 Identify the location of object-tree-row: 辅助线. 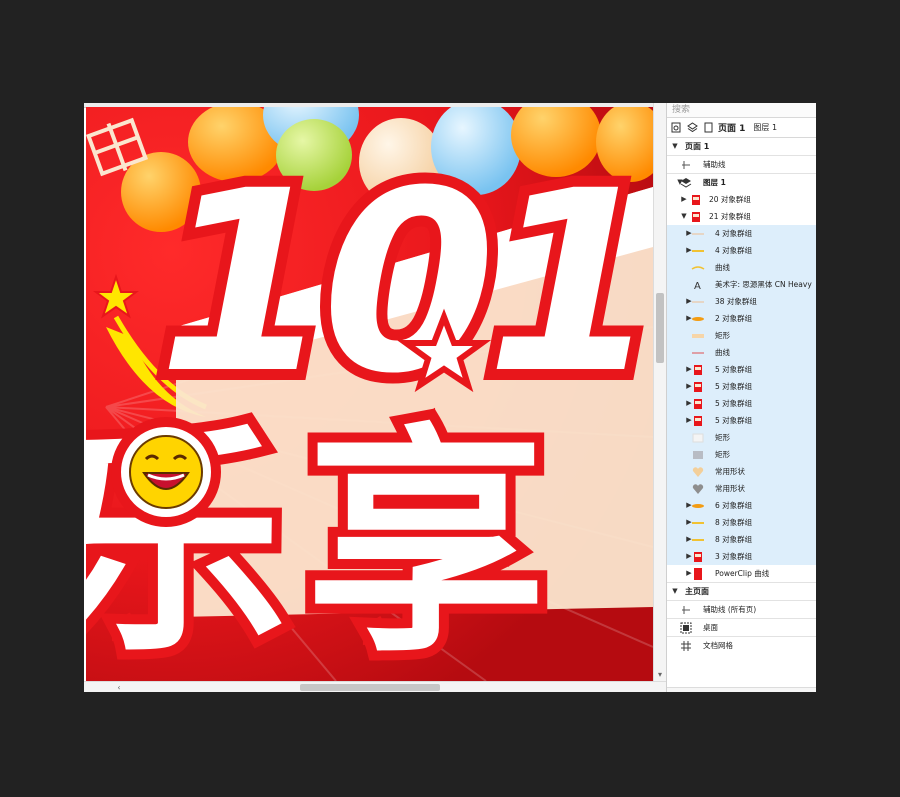
(741, 164).